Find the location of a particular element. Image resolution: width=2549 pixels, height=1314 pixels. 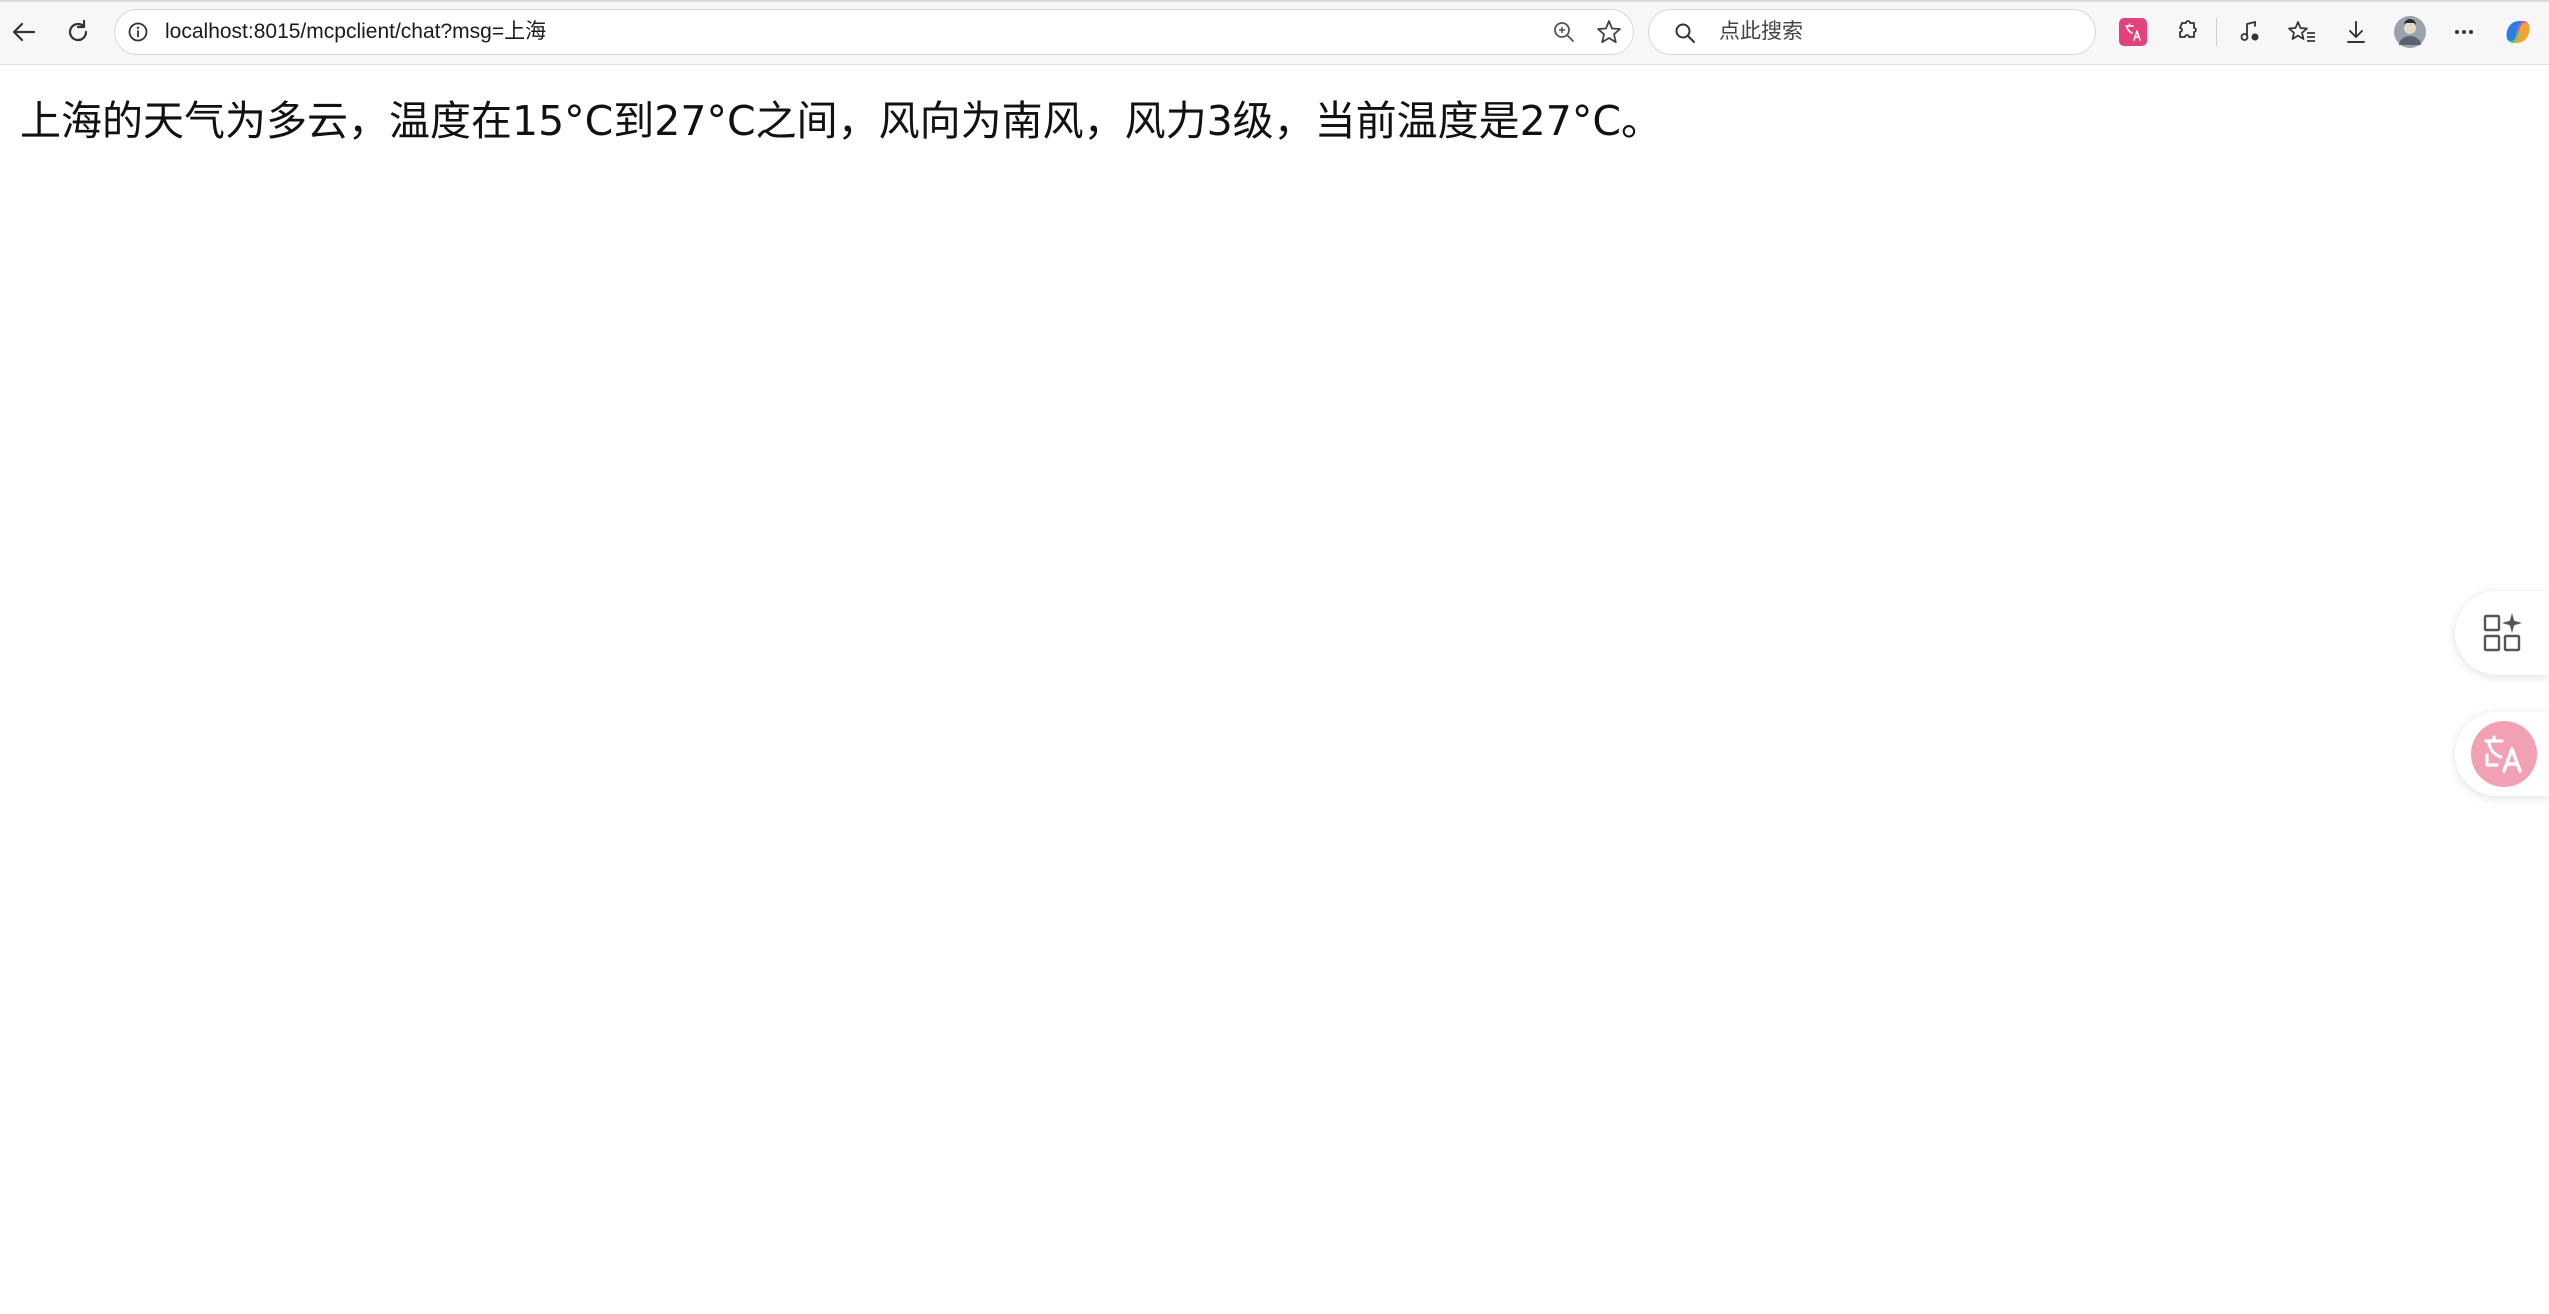

back-button is located at coordinates (24, 32).